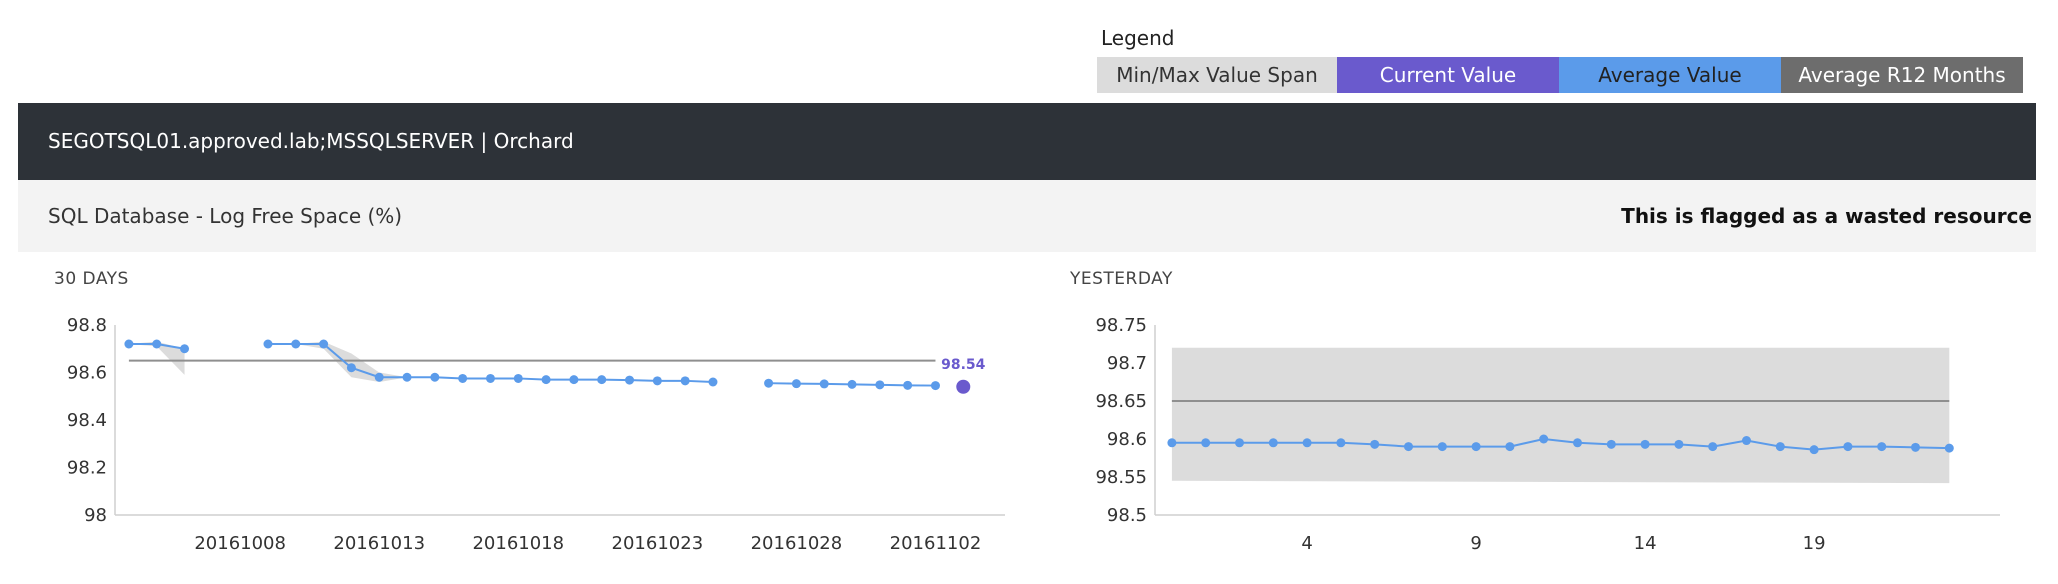 Image resolution: width=2058 pixels, height=584 pixels. What do you see at coordinates (1645, 543) in the screenshot?
I see `x-tick-label: 14` at bounding box center [1645, 543].